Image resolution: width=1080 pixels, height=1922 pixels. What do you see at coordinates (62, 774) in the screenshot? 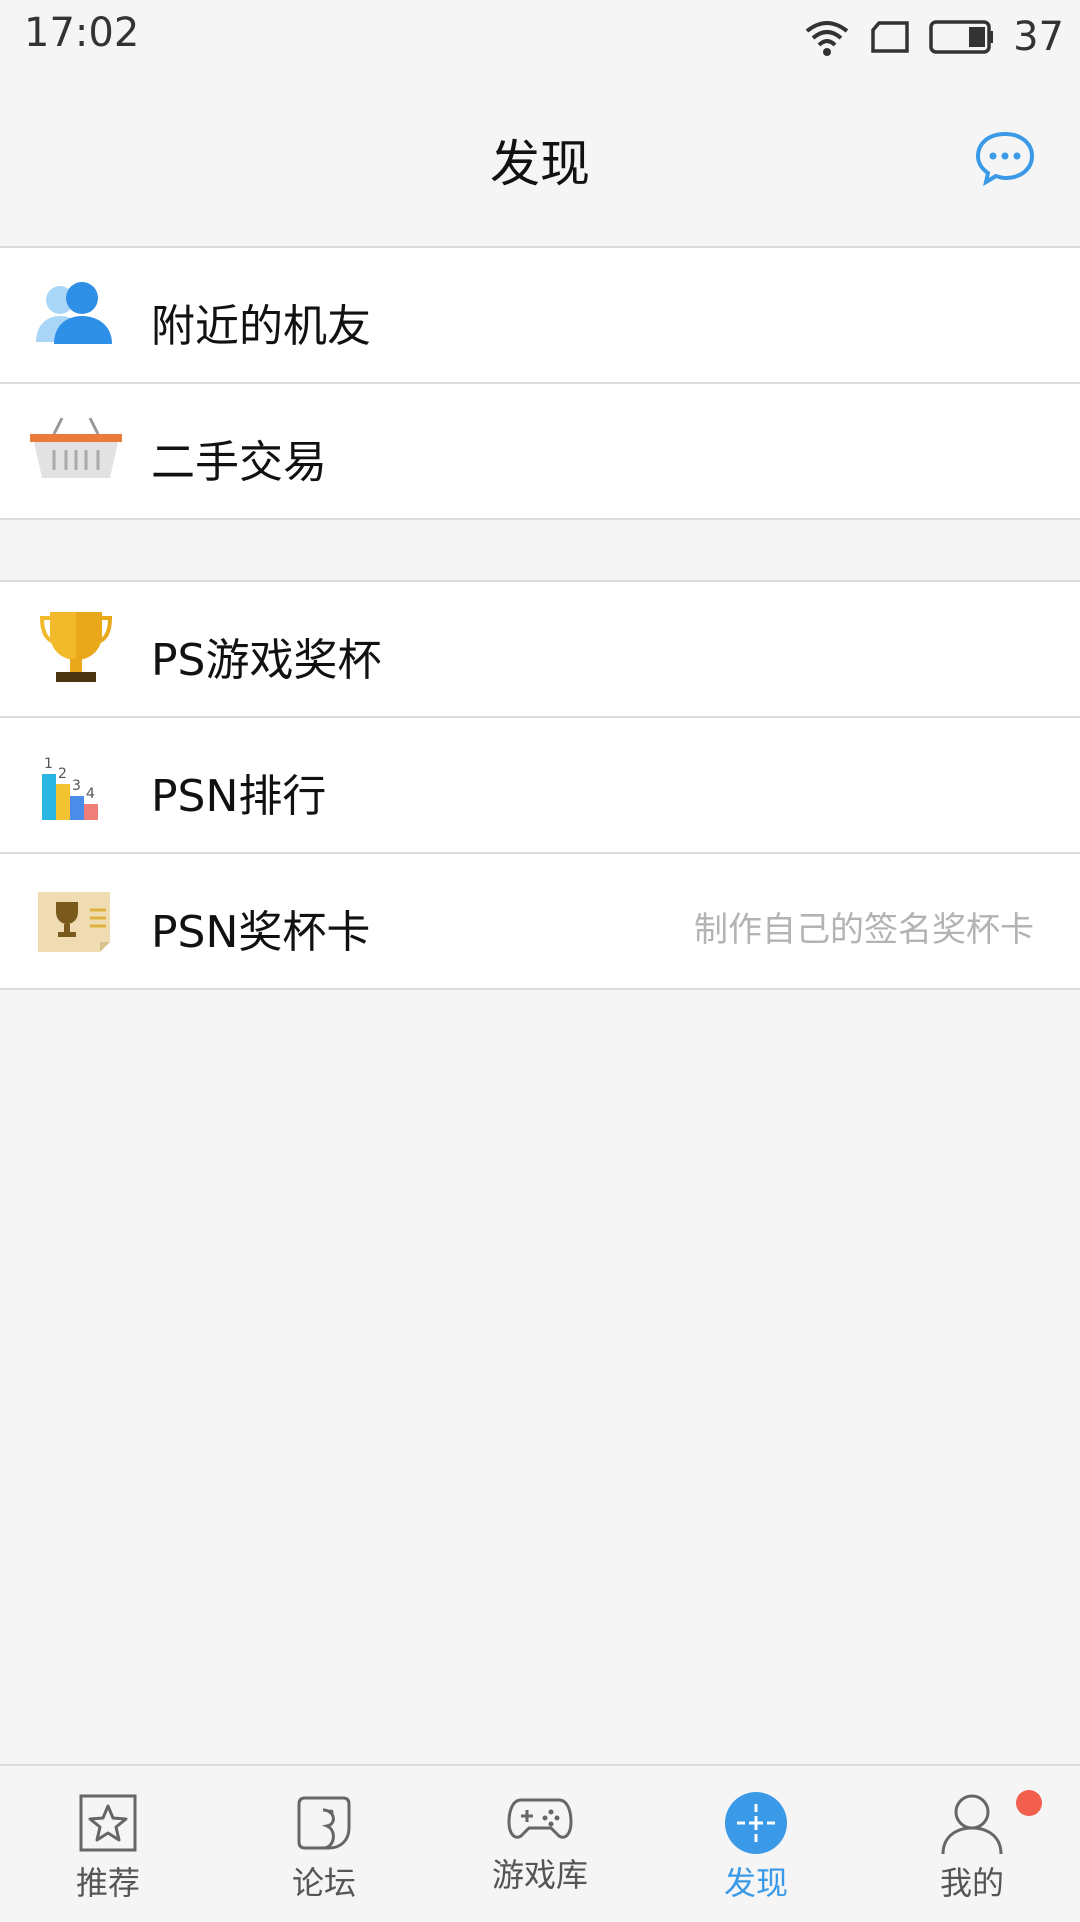
I see `svg-text: 2` at bounding box center [62, 774].